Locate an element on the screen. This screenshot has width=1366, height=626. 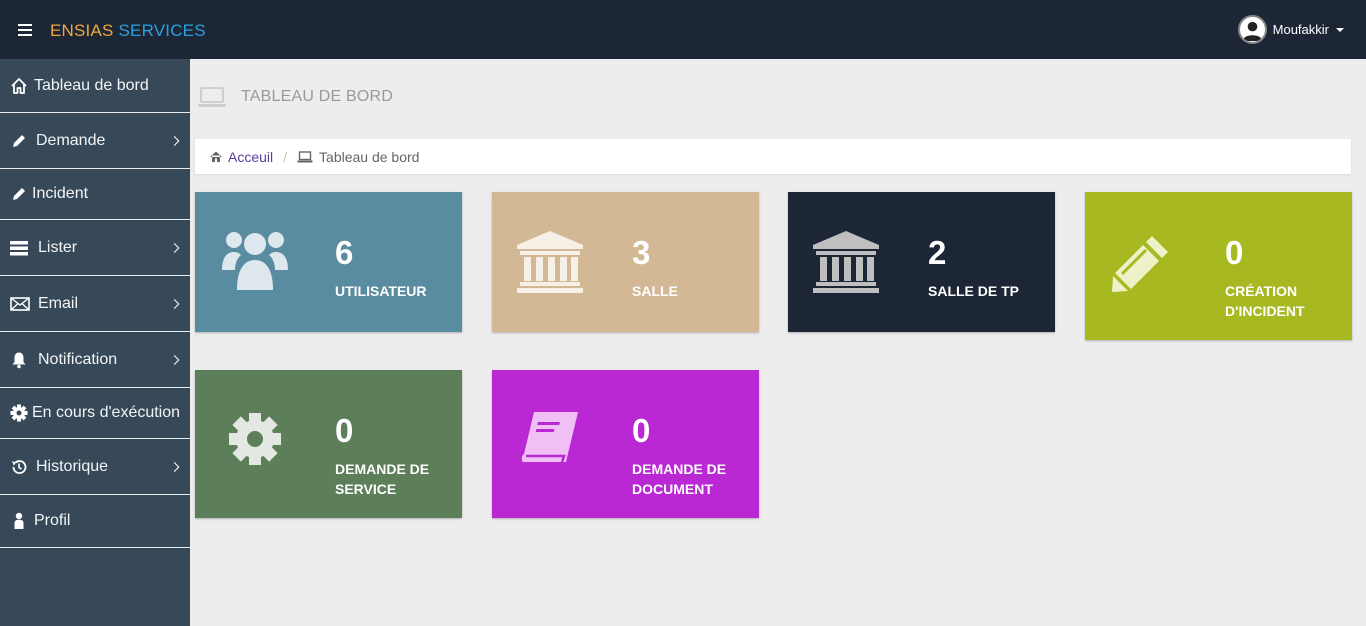
user-menu: Moufakkir is located at coordinates (1290, 29).